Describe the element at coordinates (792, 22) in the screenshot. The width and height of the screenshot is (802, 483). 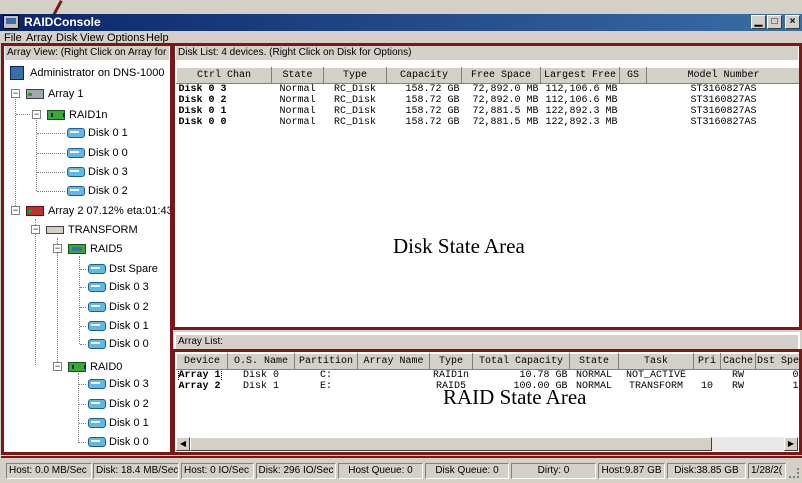
I see `close-button: ×` at that location.